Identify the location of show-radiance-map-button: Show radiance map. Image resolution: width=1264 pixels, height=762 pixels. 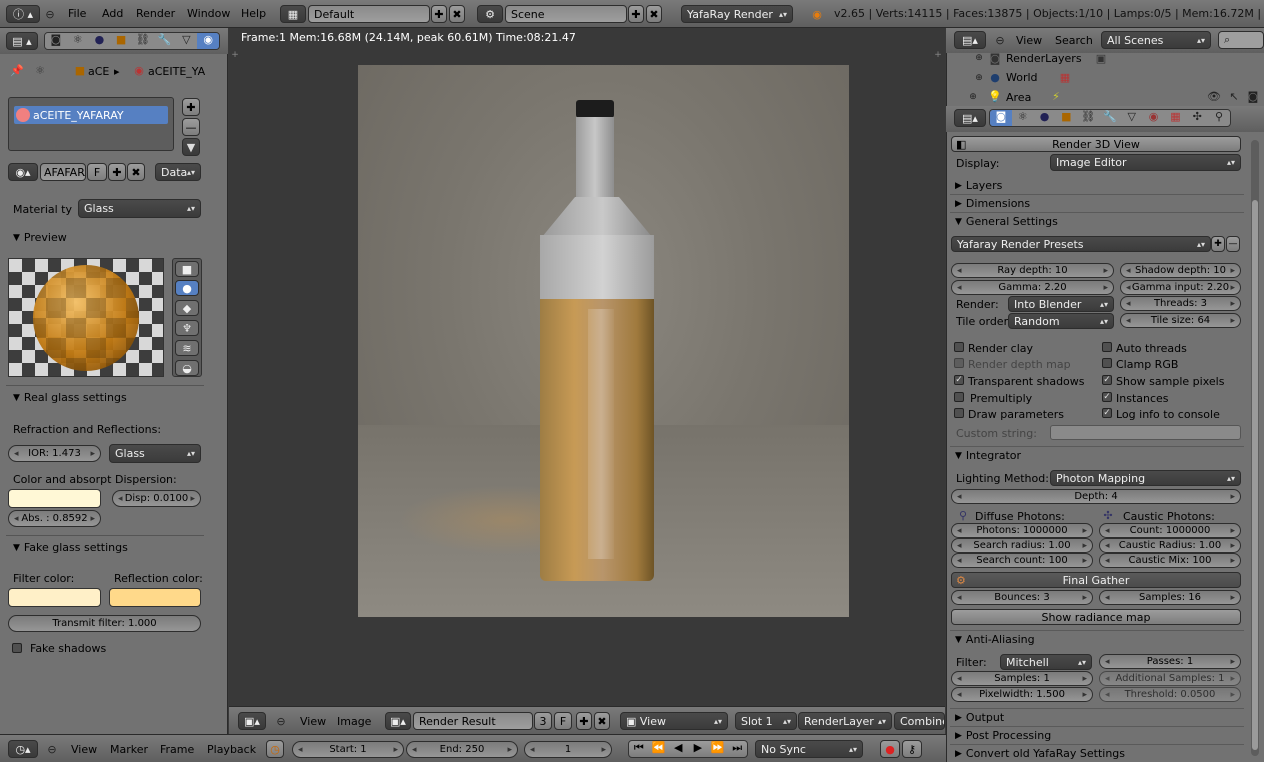
(1096, 617).